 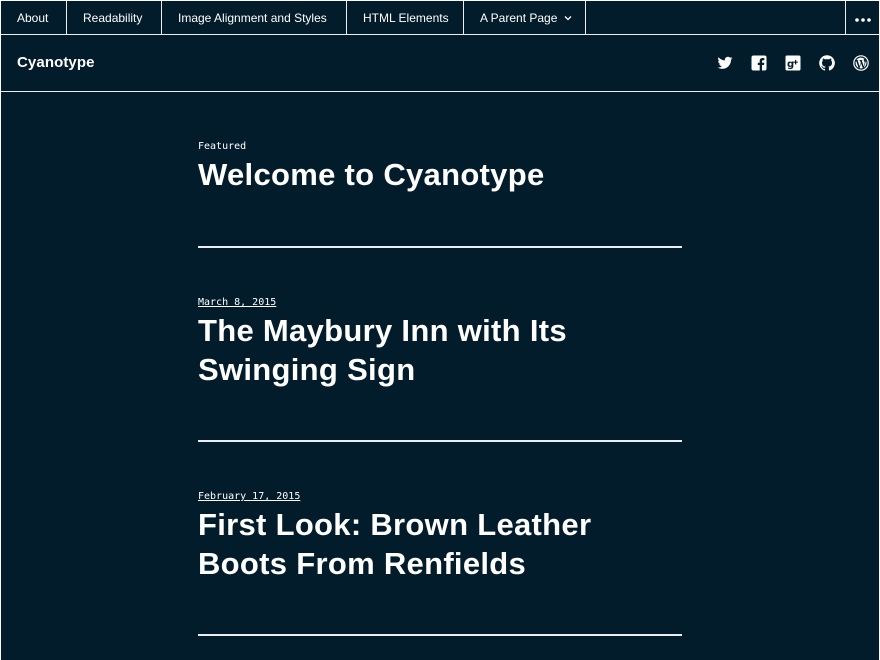 I want to click on post-featured: Featured Welcome to Cyanotype, so click(x=440, y=167).